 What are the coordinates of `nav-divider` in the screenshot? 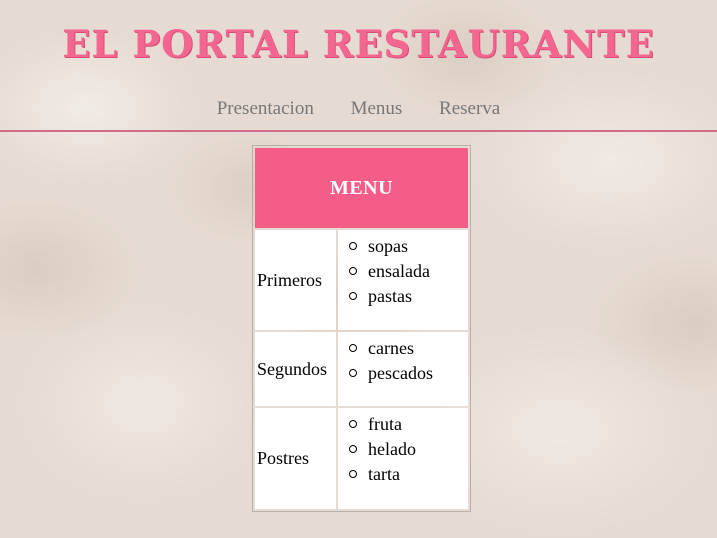 It's located at (358, 131).